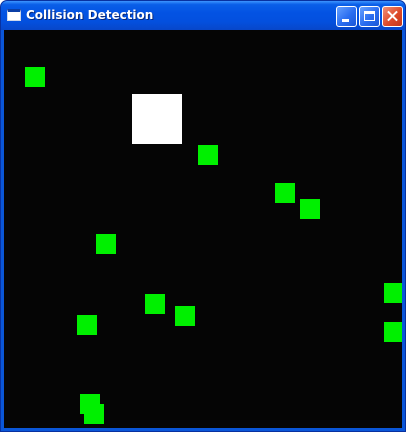  Describe the element at coordinates (203, 15) in the screenshot. I see `title-bar: Collision Detection` at that location.